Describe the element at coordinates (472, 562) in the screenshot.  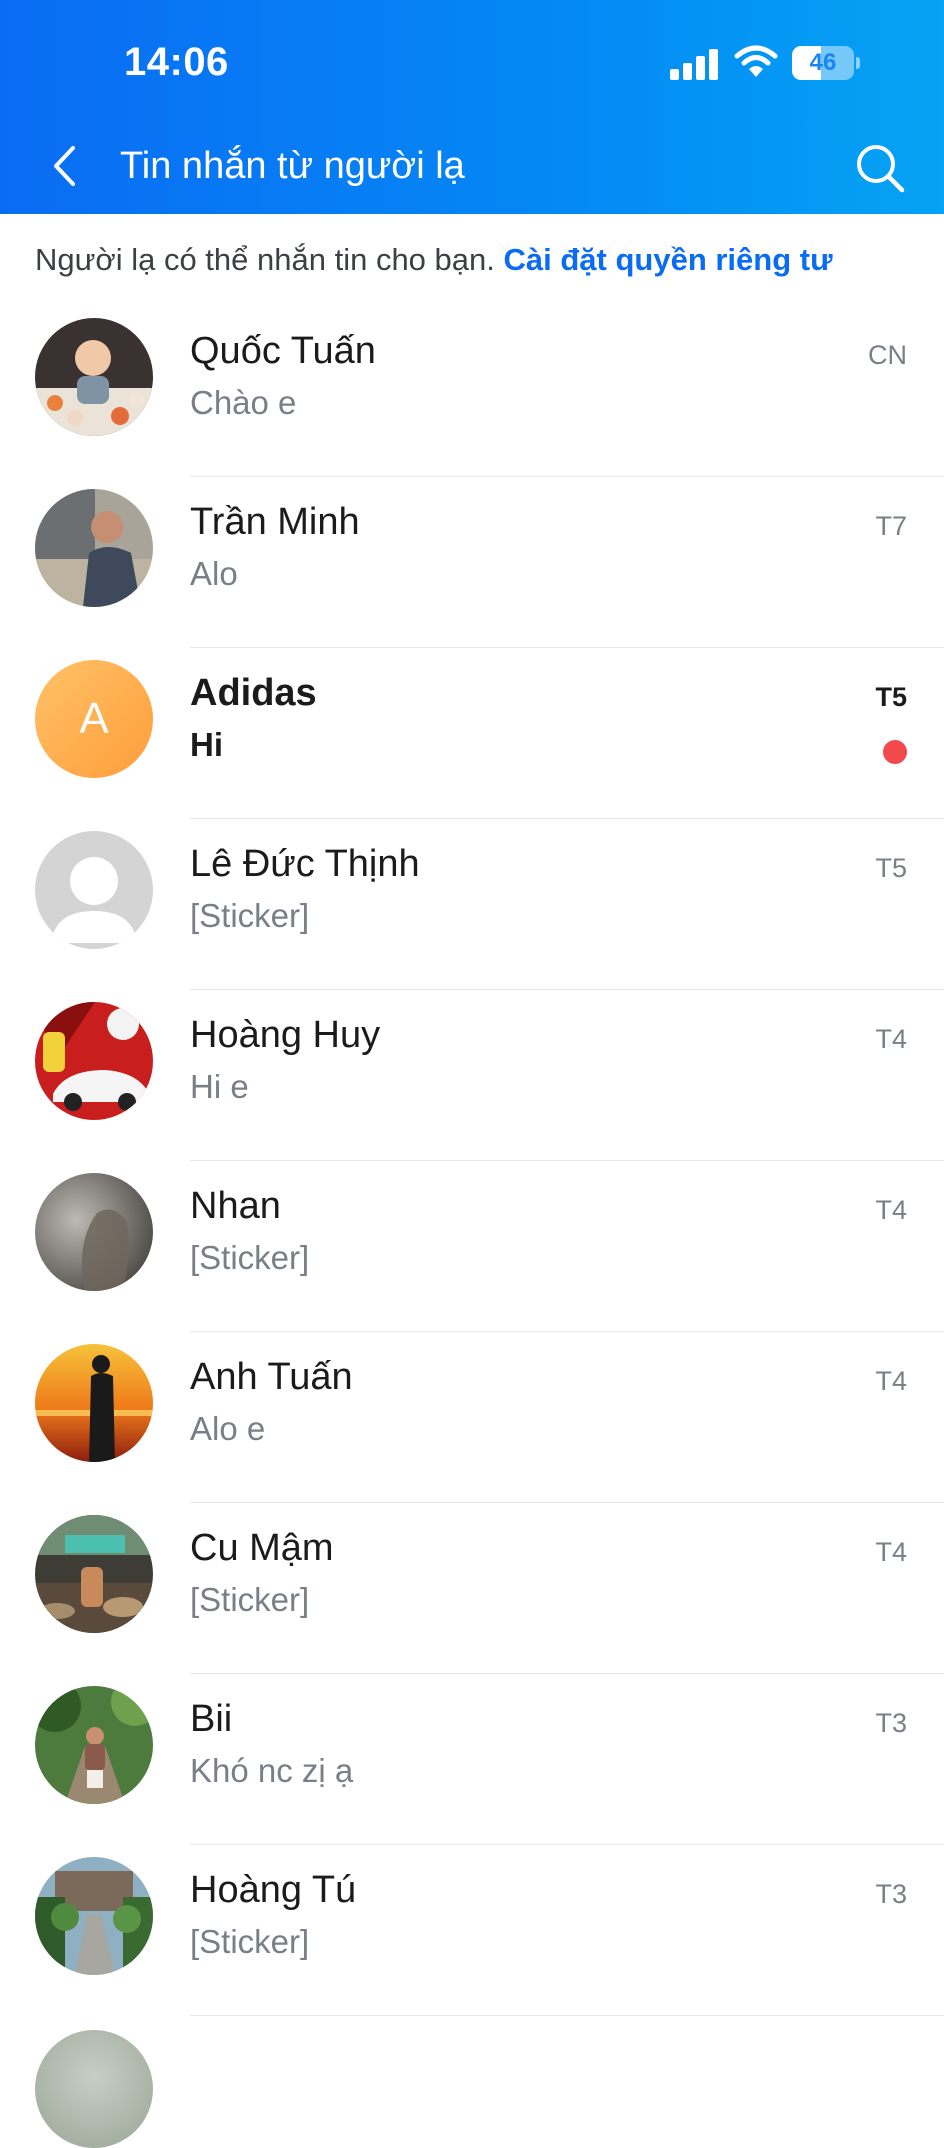
I see `conversation-item: Trần Minh Alo T7` at that location.